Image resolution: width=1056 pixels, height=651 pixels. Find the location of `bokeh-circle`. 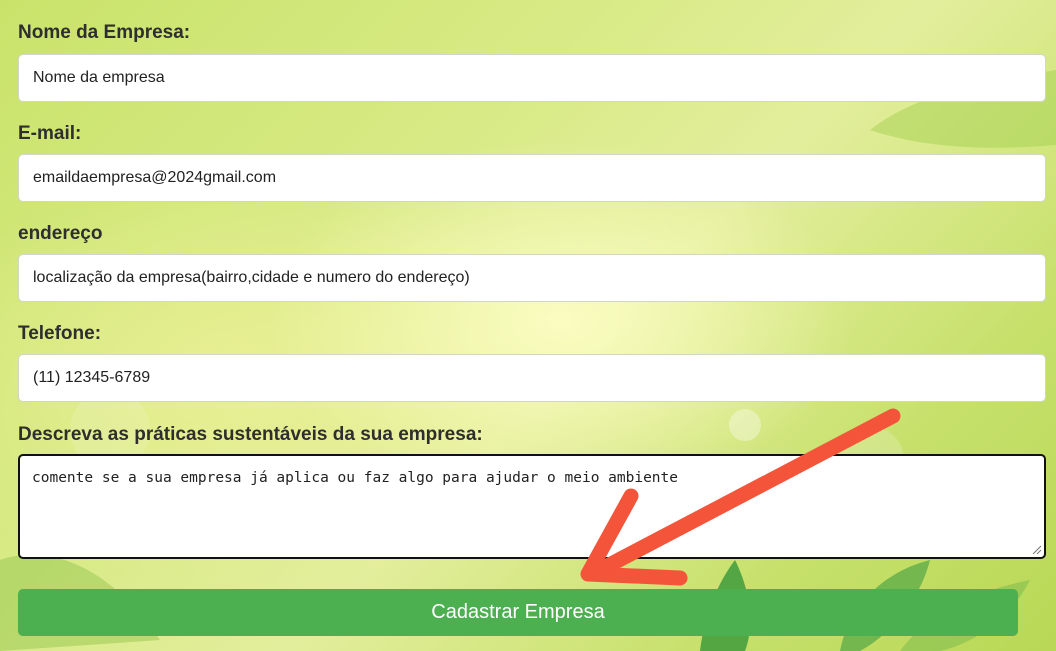

bokeh-circle is located at coordinates (745, 425).